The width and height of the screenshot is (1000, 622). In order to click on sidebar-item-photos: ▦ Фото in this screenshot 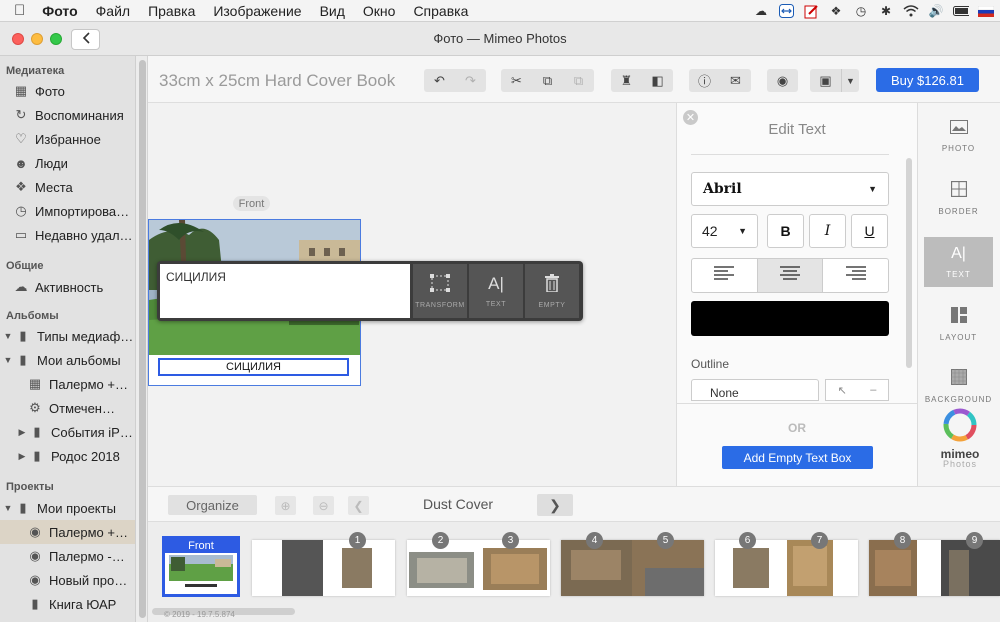, I will do `click(67, 91)`.